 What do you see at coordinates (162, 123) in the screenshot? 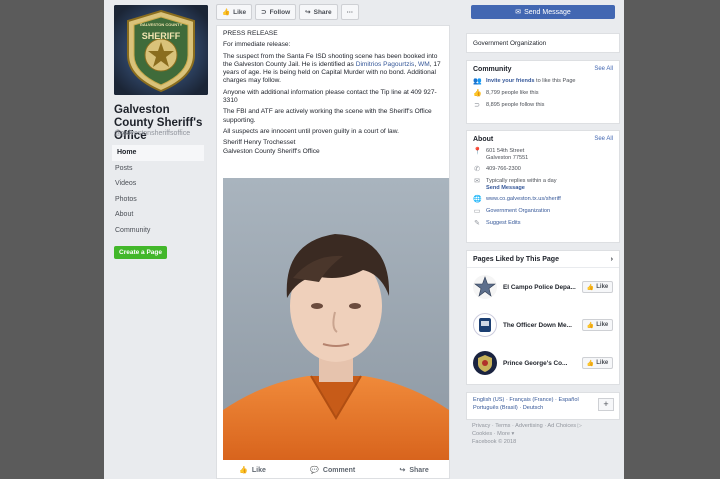
I see `page-title: Galveston County Sheriff's Office` at bounding box center [162, 123].